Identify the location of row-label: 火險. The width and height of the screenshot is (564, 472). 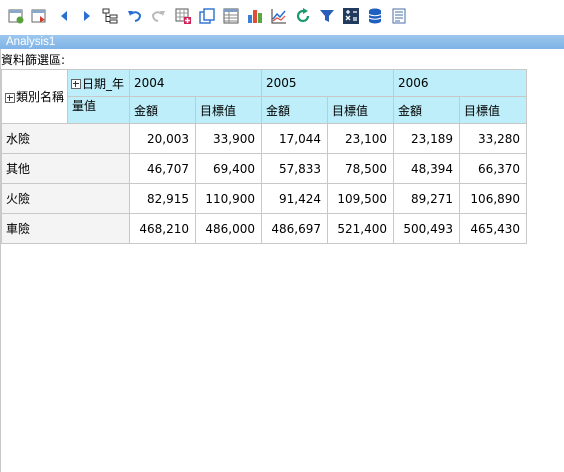
(65, 198).